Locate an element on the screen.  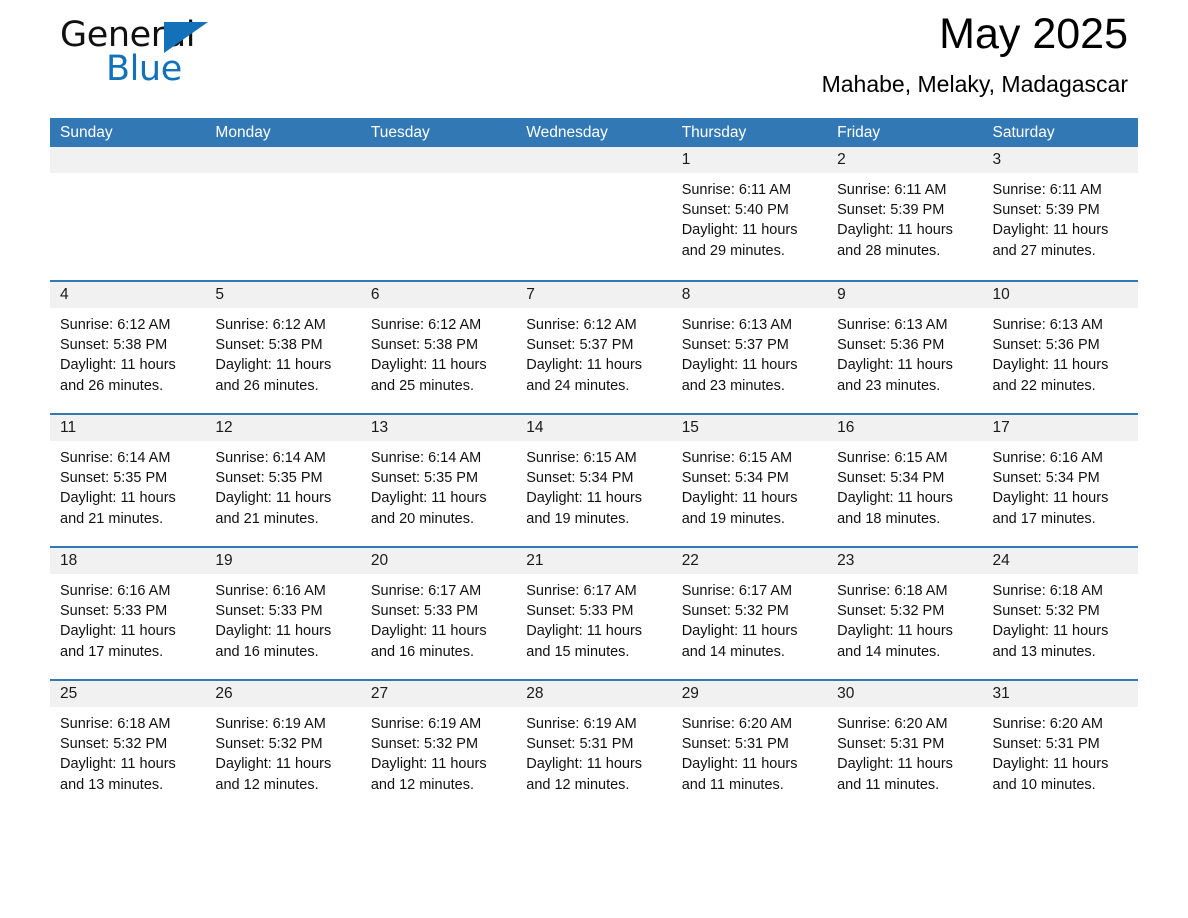
sunrise-text: Sunrise: 6:19 AM is located at coordinates (270, 724).